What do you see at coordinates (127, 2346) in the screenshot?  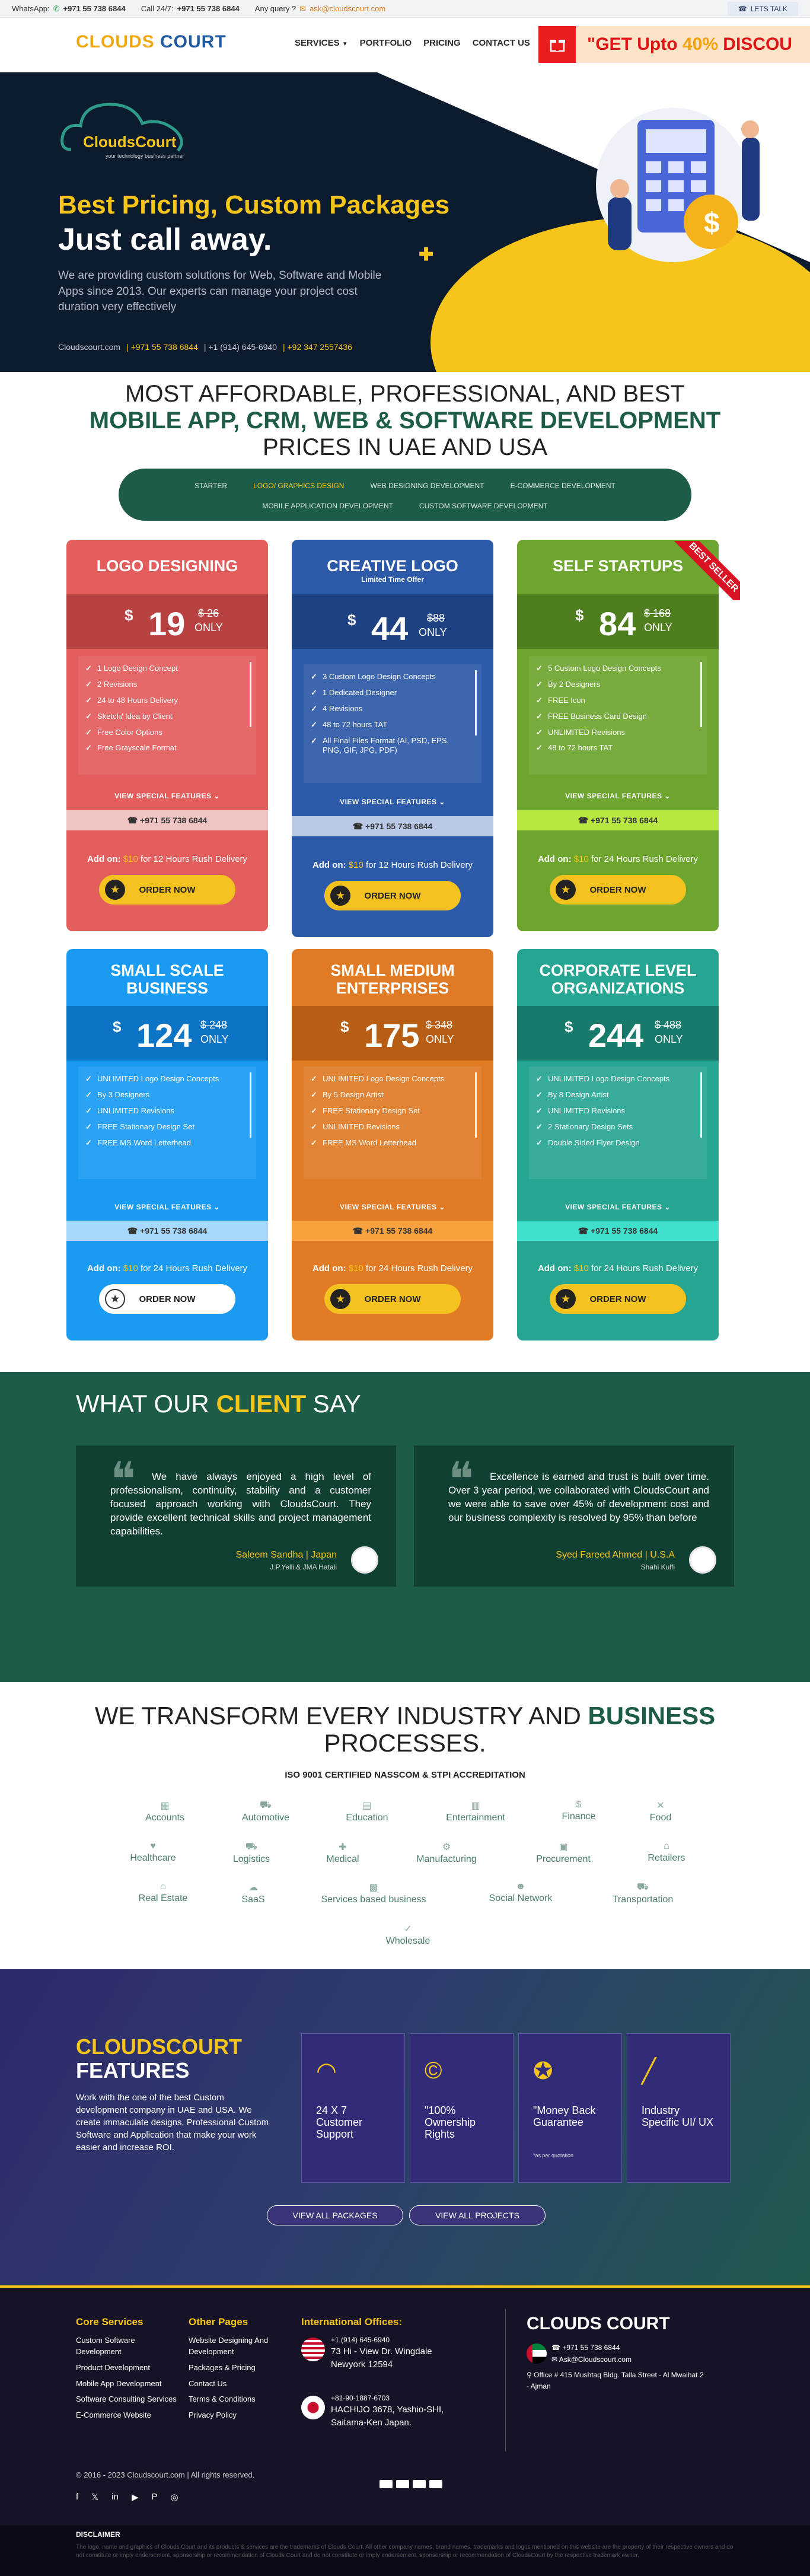 I see `footer-link: Custom Software Development` at bounding box center [127, 2346].